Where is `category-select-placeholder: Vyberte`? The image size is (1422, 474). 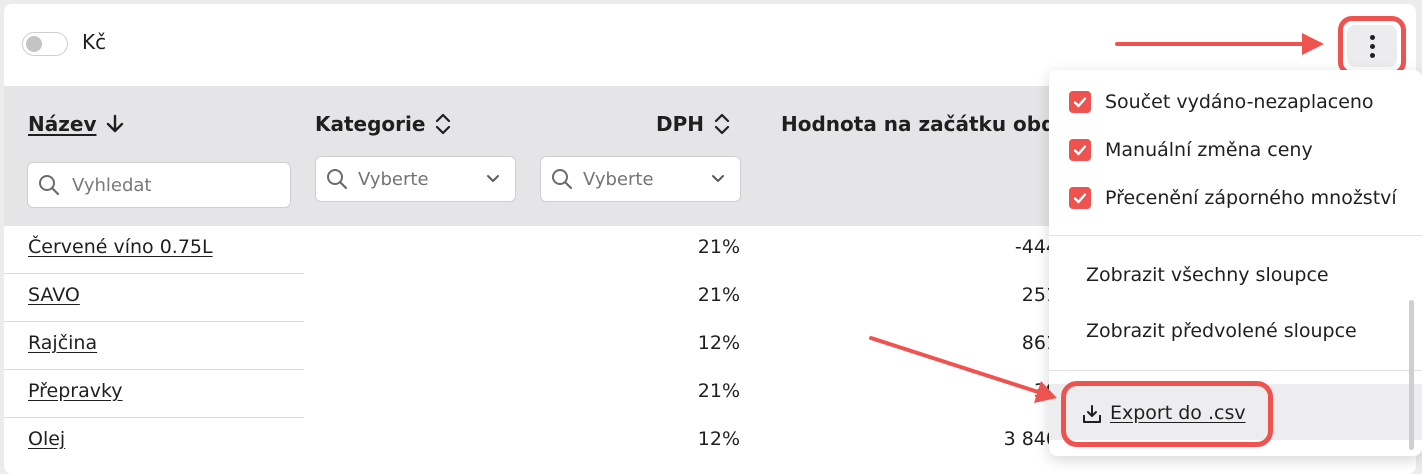
category-select-placeholder: Vyberte is located at coordinates (393, 179).